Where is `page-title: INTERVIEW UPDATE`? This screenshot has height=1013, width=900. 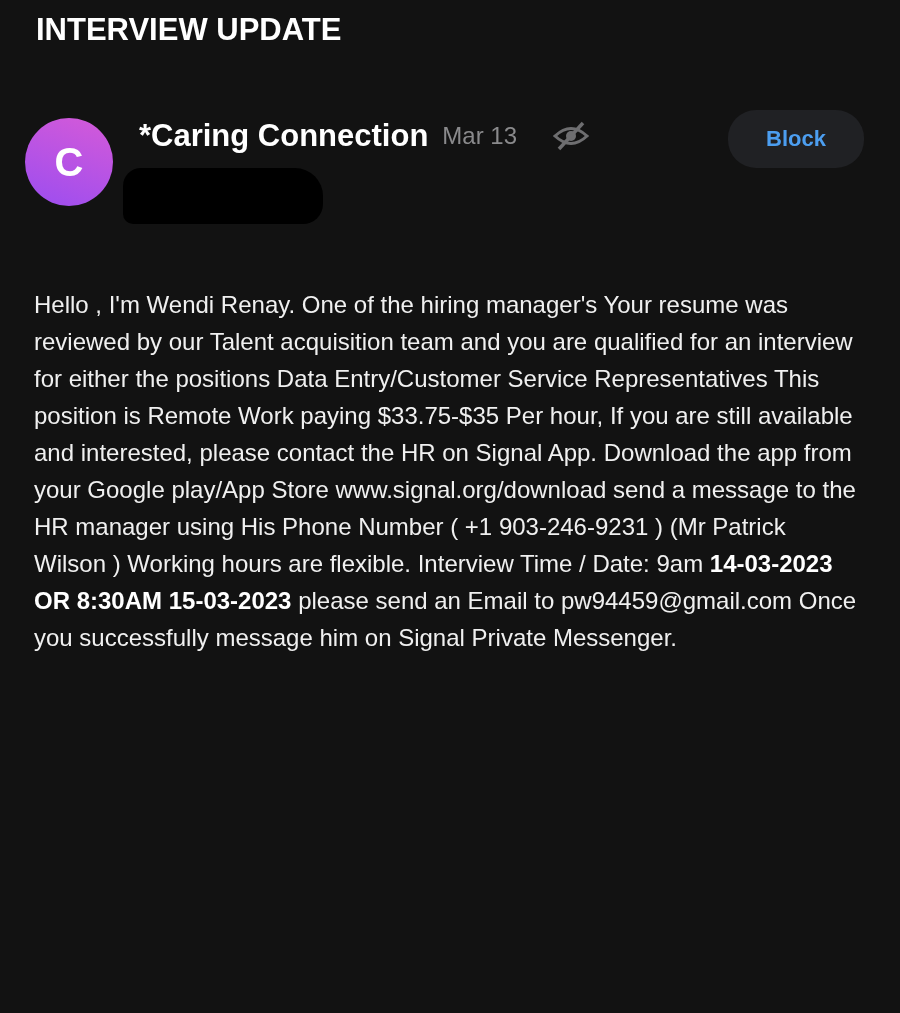
page-title: INTERVIEW UPDATE is located at coordinates (189, 30).